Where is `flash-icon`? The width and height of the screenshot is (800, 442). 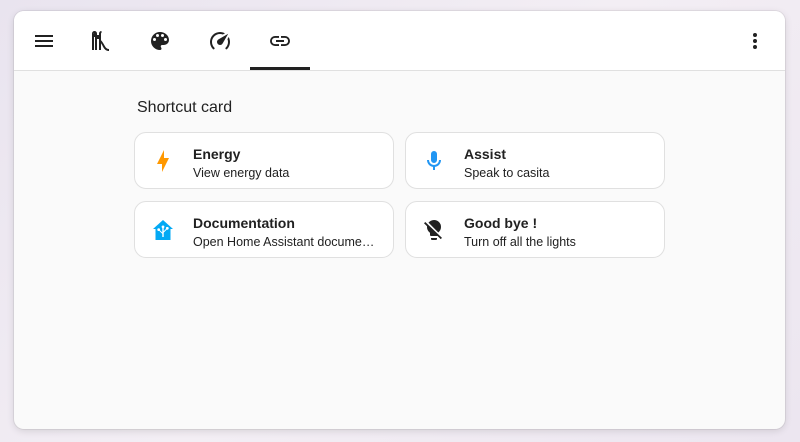 flash-icon is located at coordinates (163, 161).